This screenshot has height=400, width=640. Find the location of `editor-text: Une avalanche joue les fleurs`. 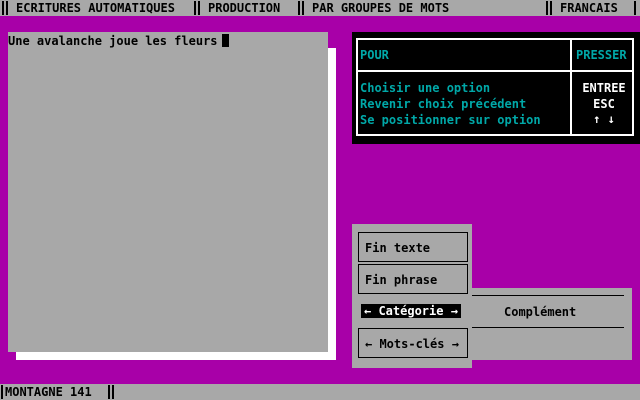

editor-text: Une avalanche joue les fleurs is located at coordinates (113, 41).